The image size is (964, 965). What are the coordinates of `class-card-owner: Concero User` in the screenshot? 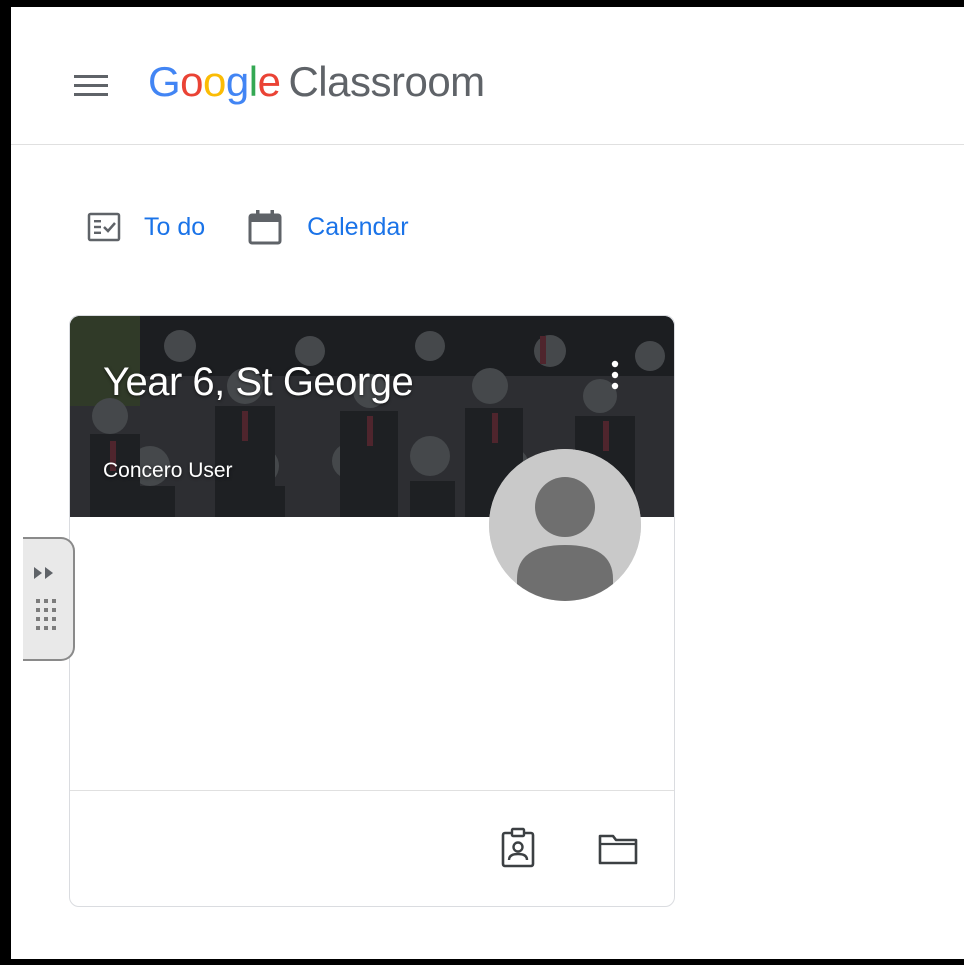 It's located at (168, 470).